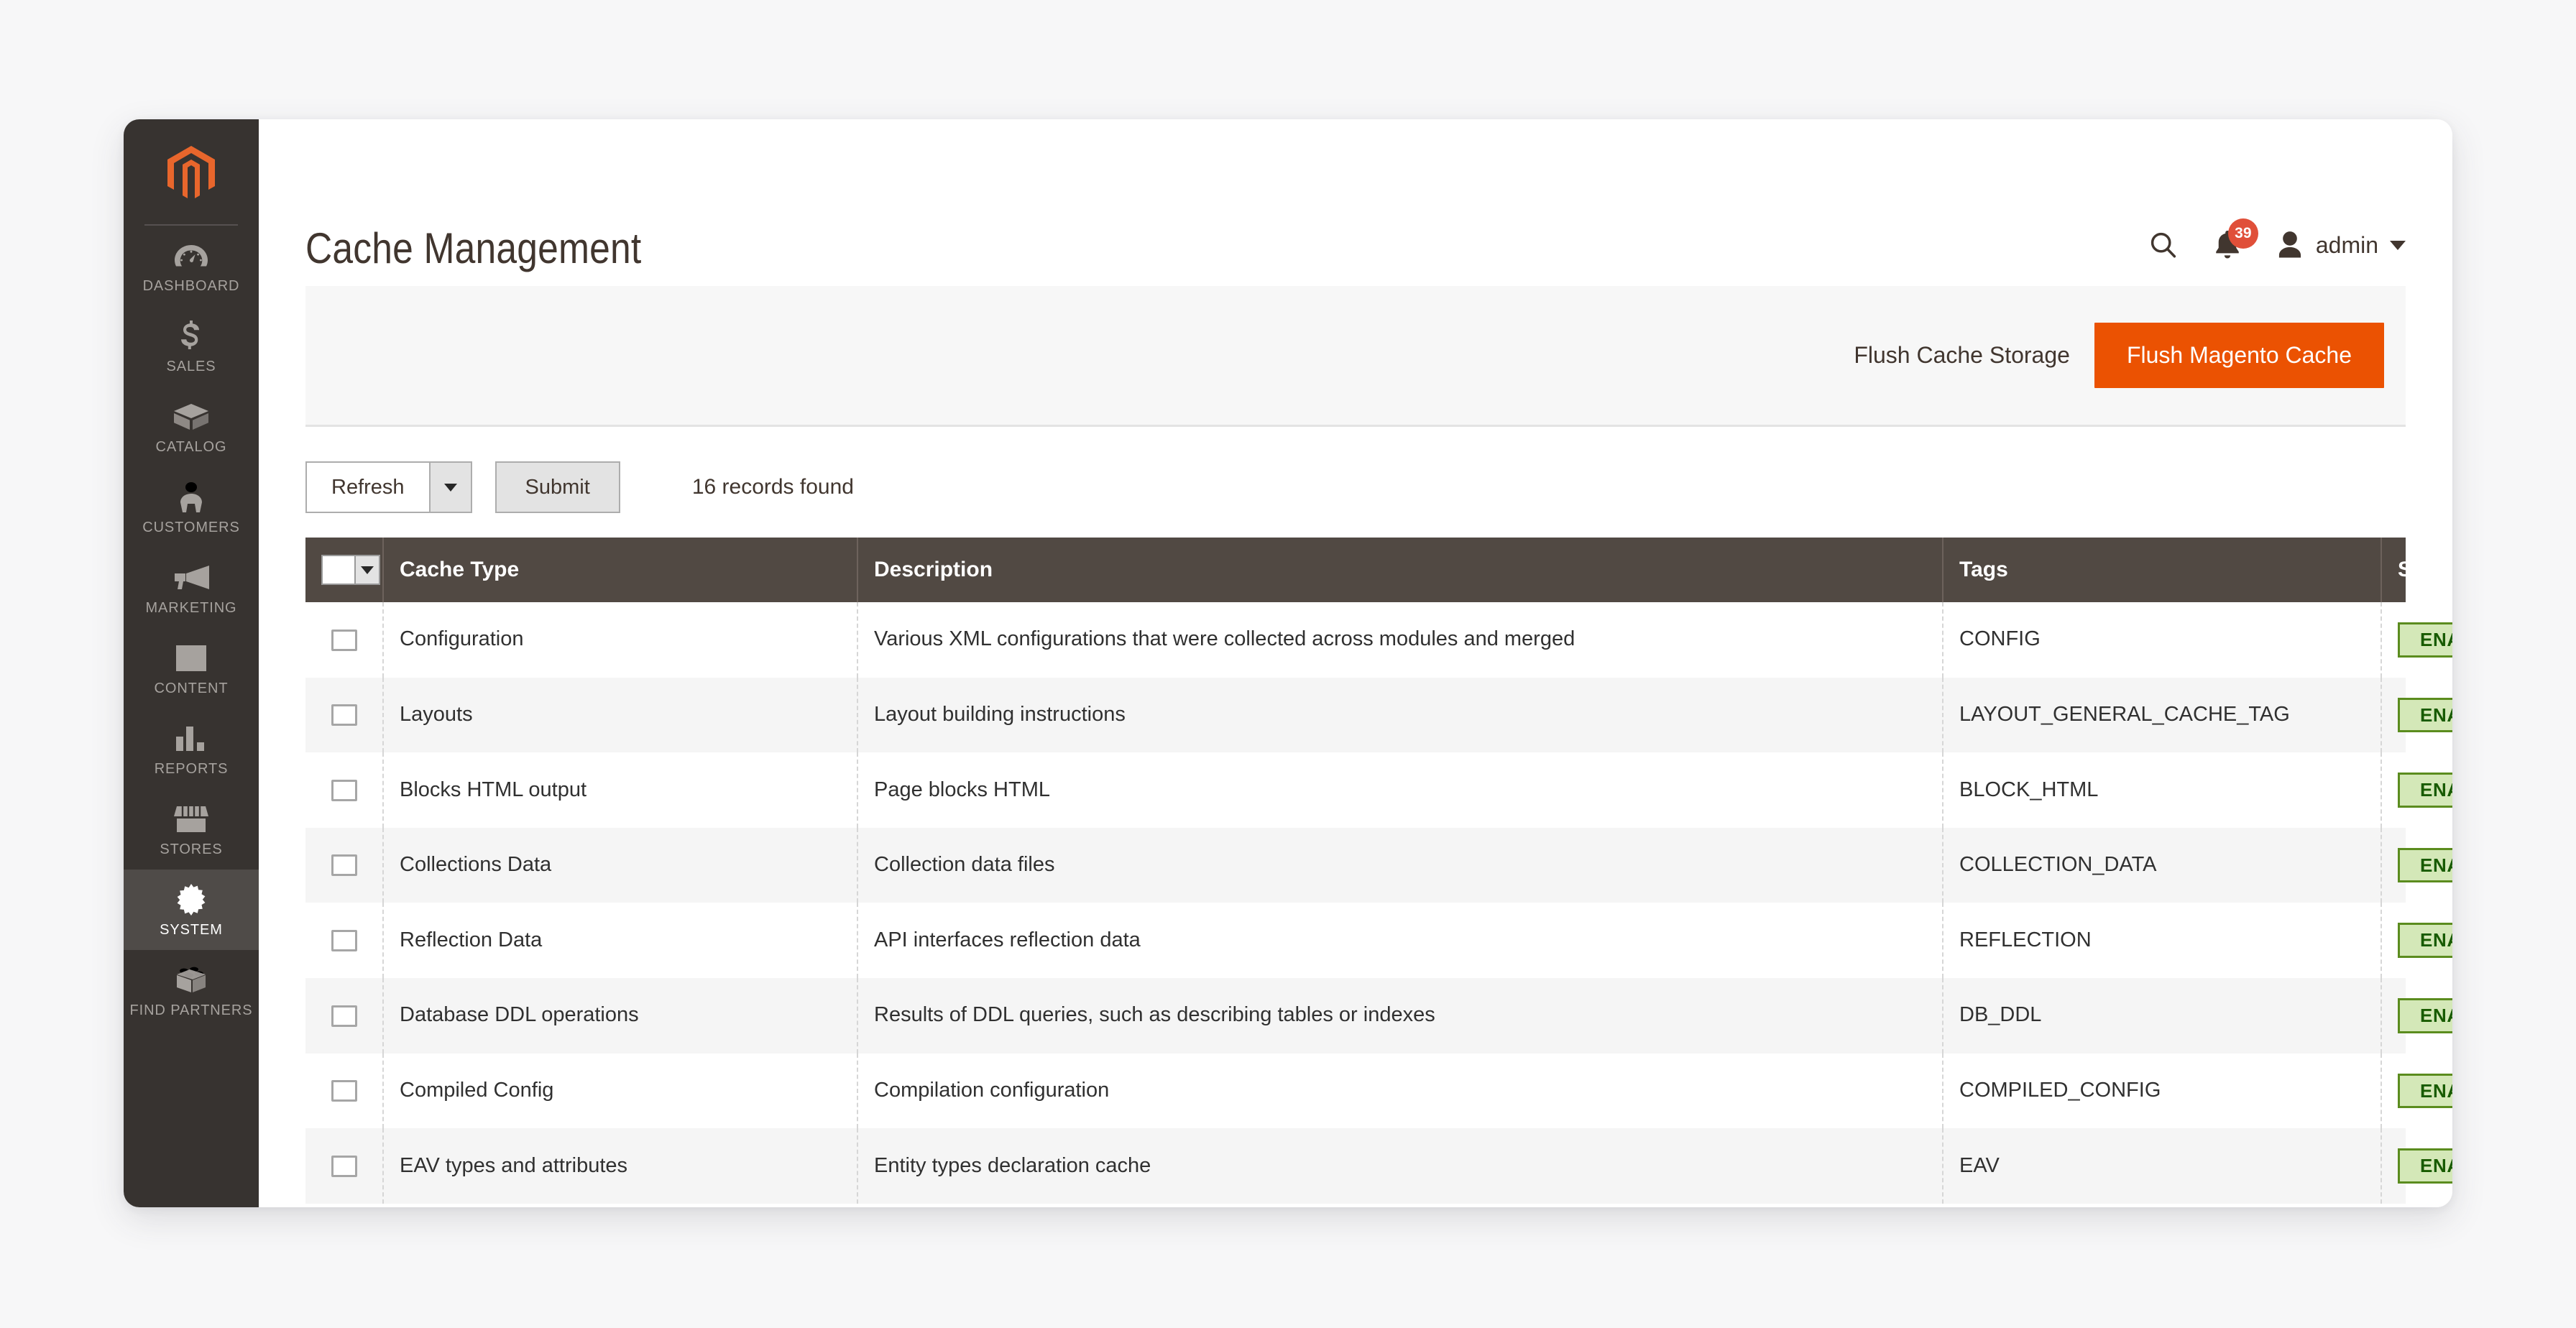 The height and width of the screenshot is (1328, 2576). What do you see at coordinates (2162, 570) in the screenshot?
I see `column-header-tags: Tags` at bounding box center [2162, 570].